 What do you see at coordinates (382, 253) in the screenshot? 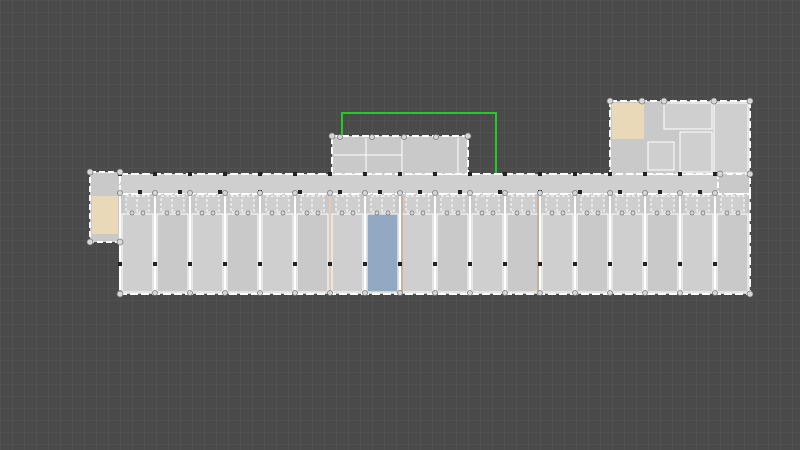
I see `selected-unit-room` at bounding box center [382, 253].